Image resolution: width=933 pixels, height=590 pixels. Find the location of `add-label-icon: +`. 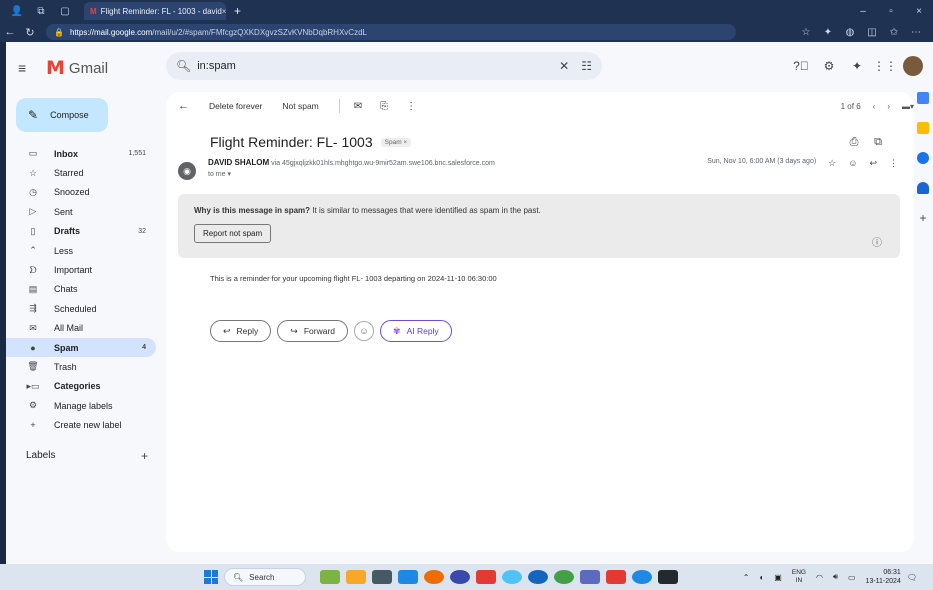

add-label-icon: + is located at coordinates (144, 456).